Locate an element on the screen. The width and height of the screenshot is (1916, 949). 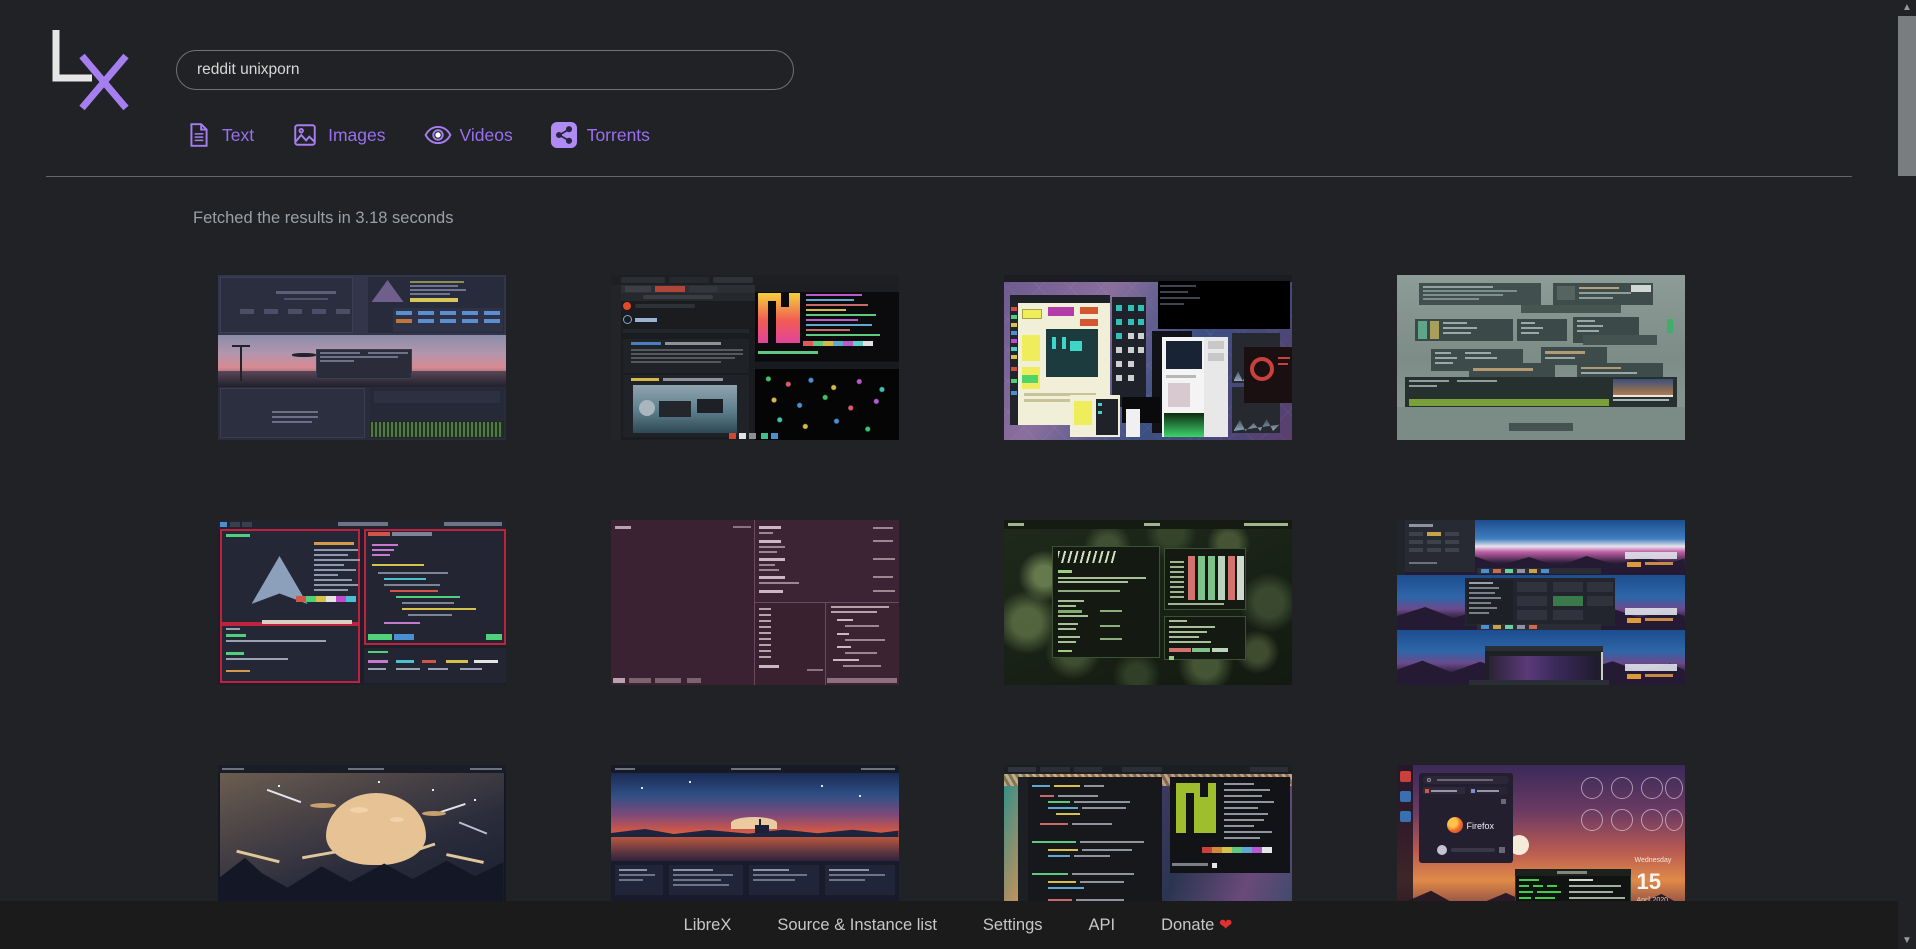
scroll-up-button: ▲ is located at coordinates (1907, 8).